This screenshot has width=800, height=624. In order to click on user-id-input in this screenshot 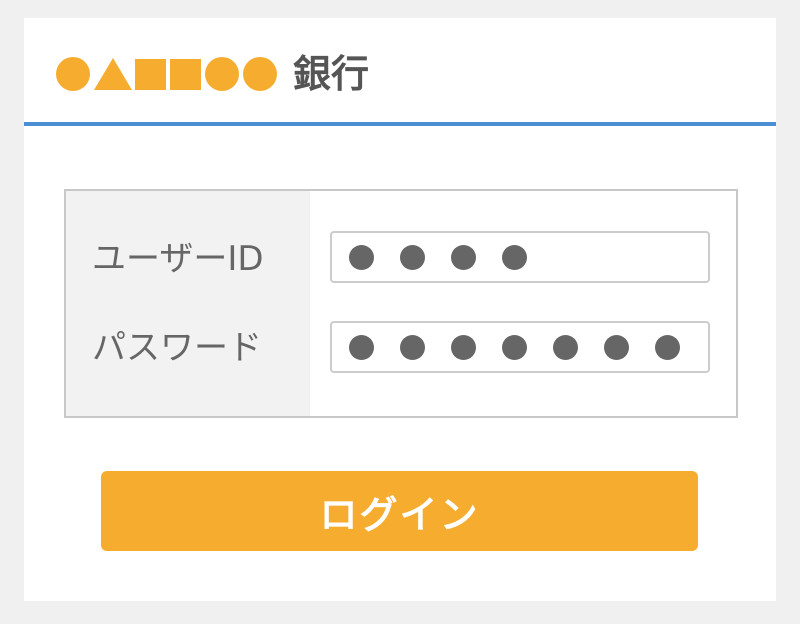, I will do `click(520, 257)`.